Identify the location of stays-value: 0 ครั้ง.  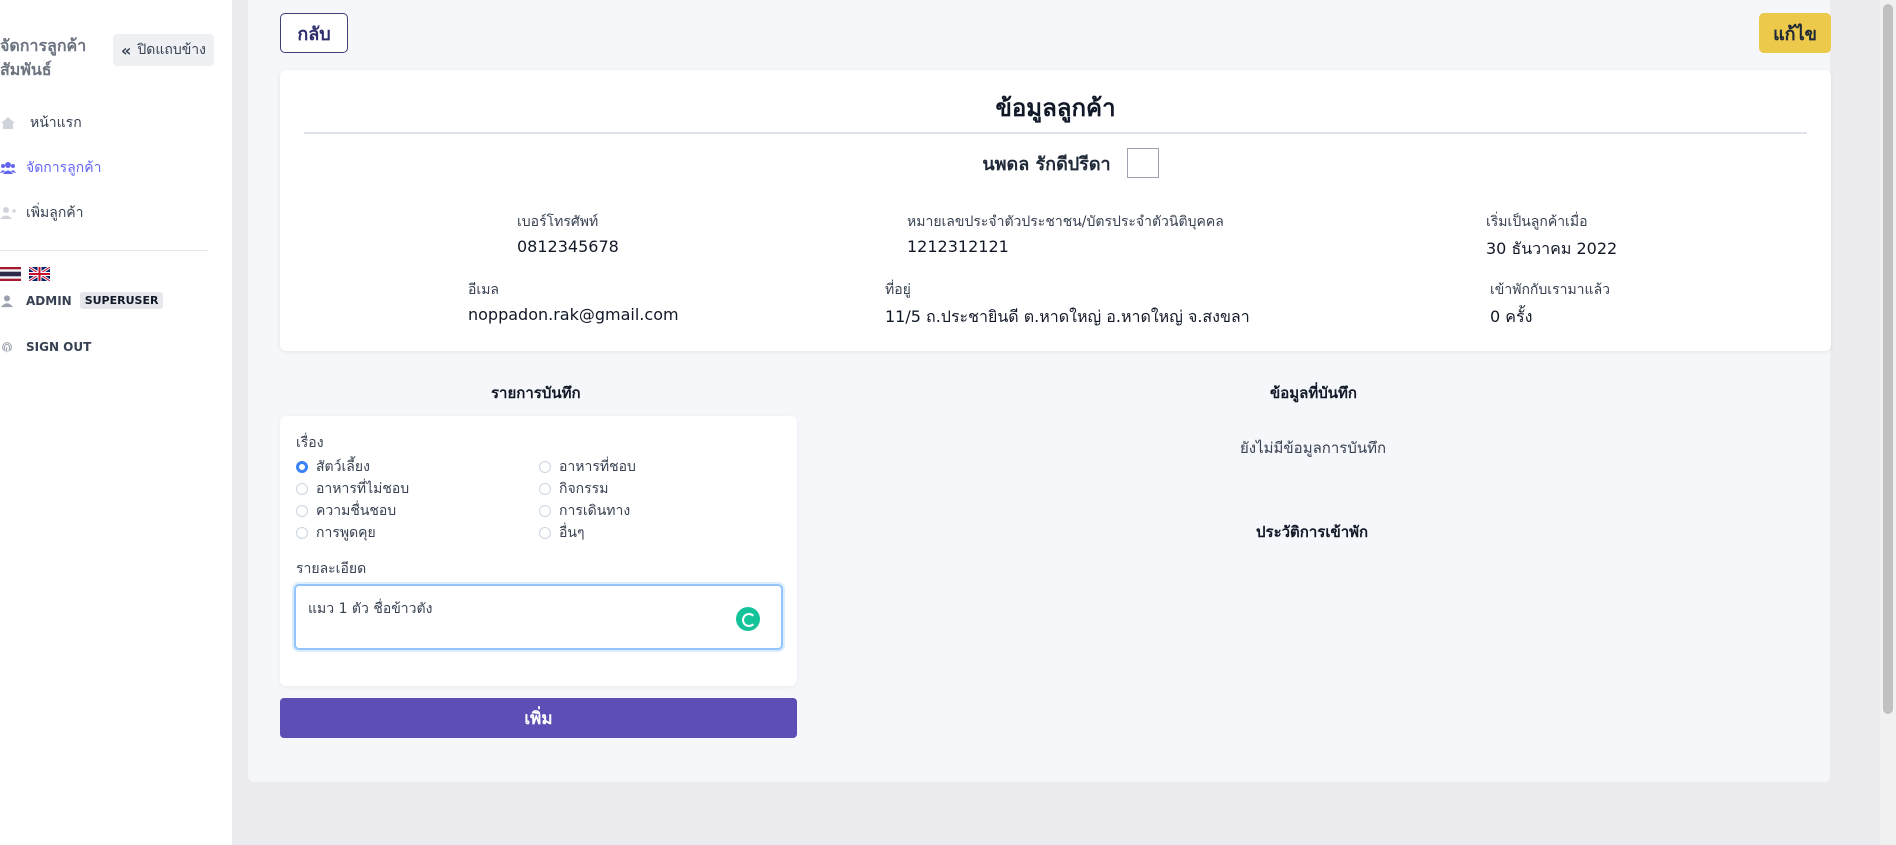
(1511, 316).